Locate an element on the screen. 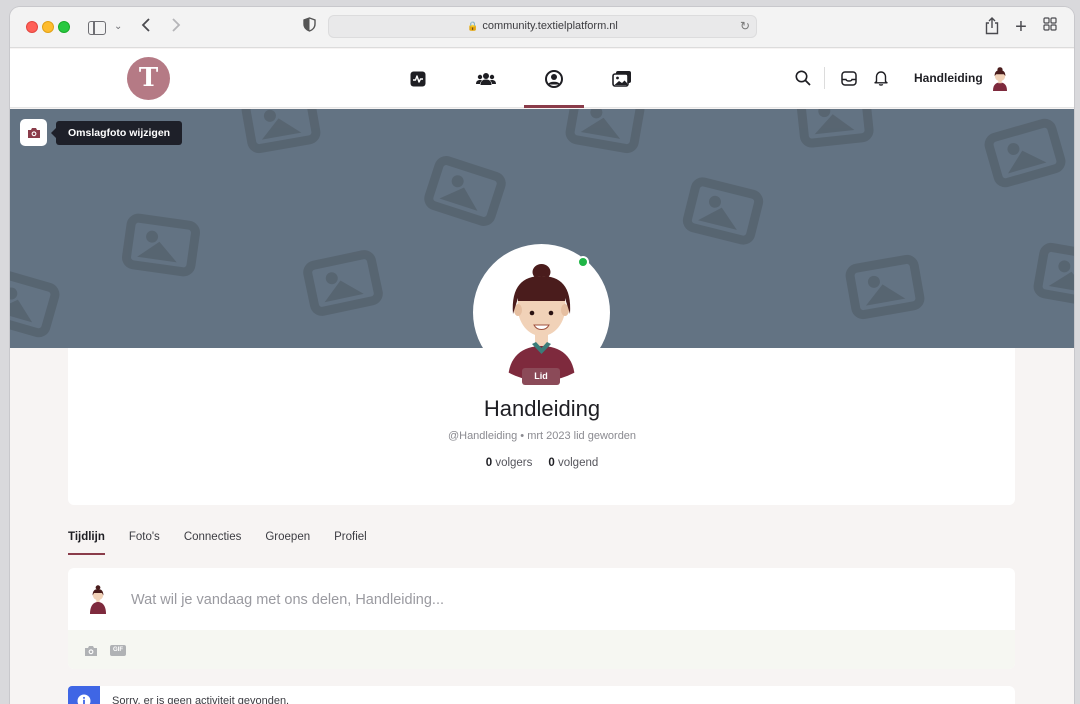 The height and width of the screenshot is (704, 1080). following-count: 0 is located at coordinates (551, 463).